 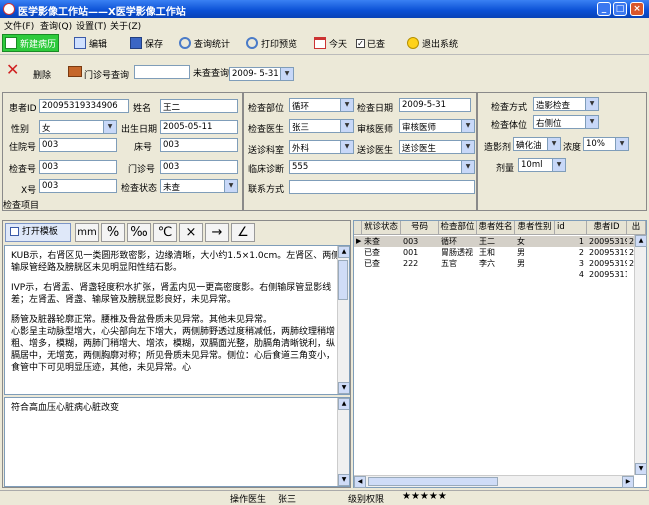 I want to click on dob-field: 2005-05-11, so click(x=199, y=127).